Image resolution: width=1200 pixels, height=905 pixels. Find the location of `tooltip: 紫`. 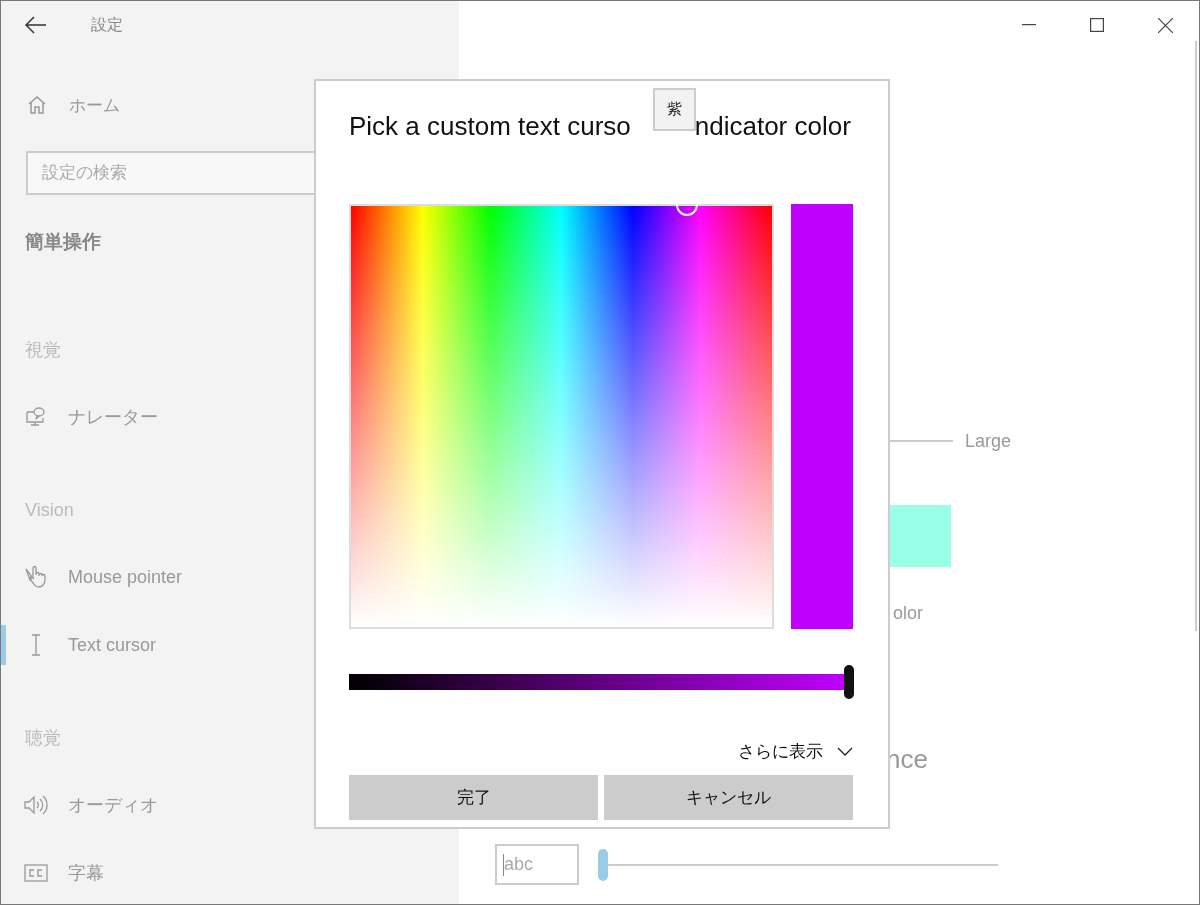

tooltip: 紫 is located at coordinates (674, 109).